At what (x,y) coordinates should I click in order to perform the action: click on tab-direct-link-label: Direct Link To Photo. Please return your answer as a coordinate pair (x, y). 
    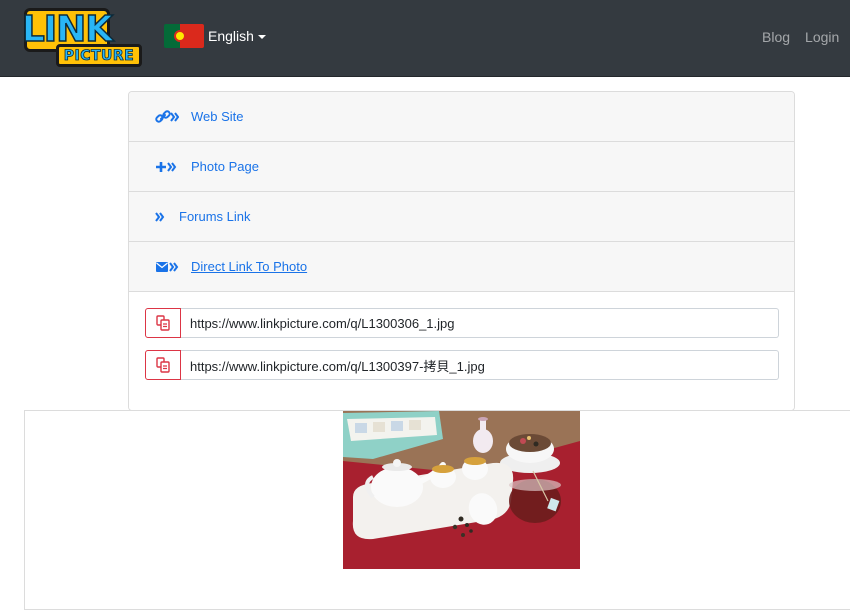
    Looking at the image, I should click on (249, 266).